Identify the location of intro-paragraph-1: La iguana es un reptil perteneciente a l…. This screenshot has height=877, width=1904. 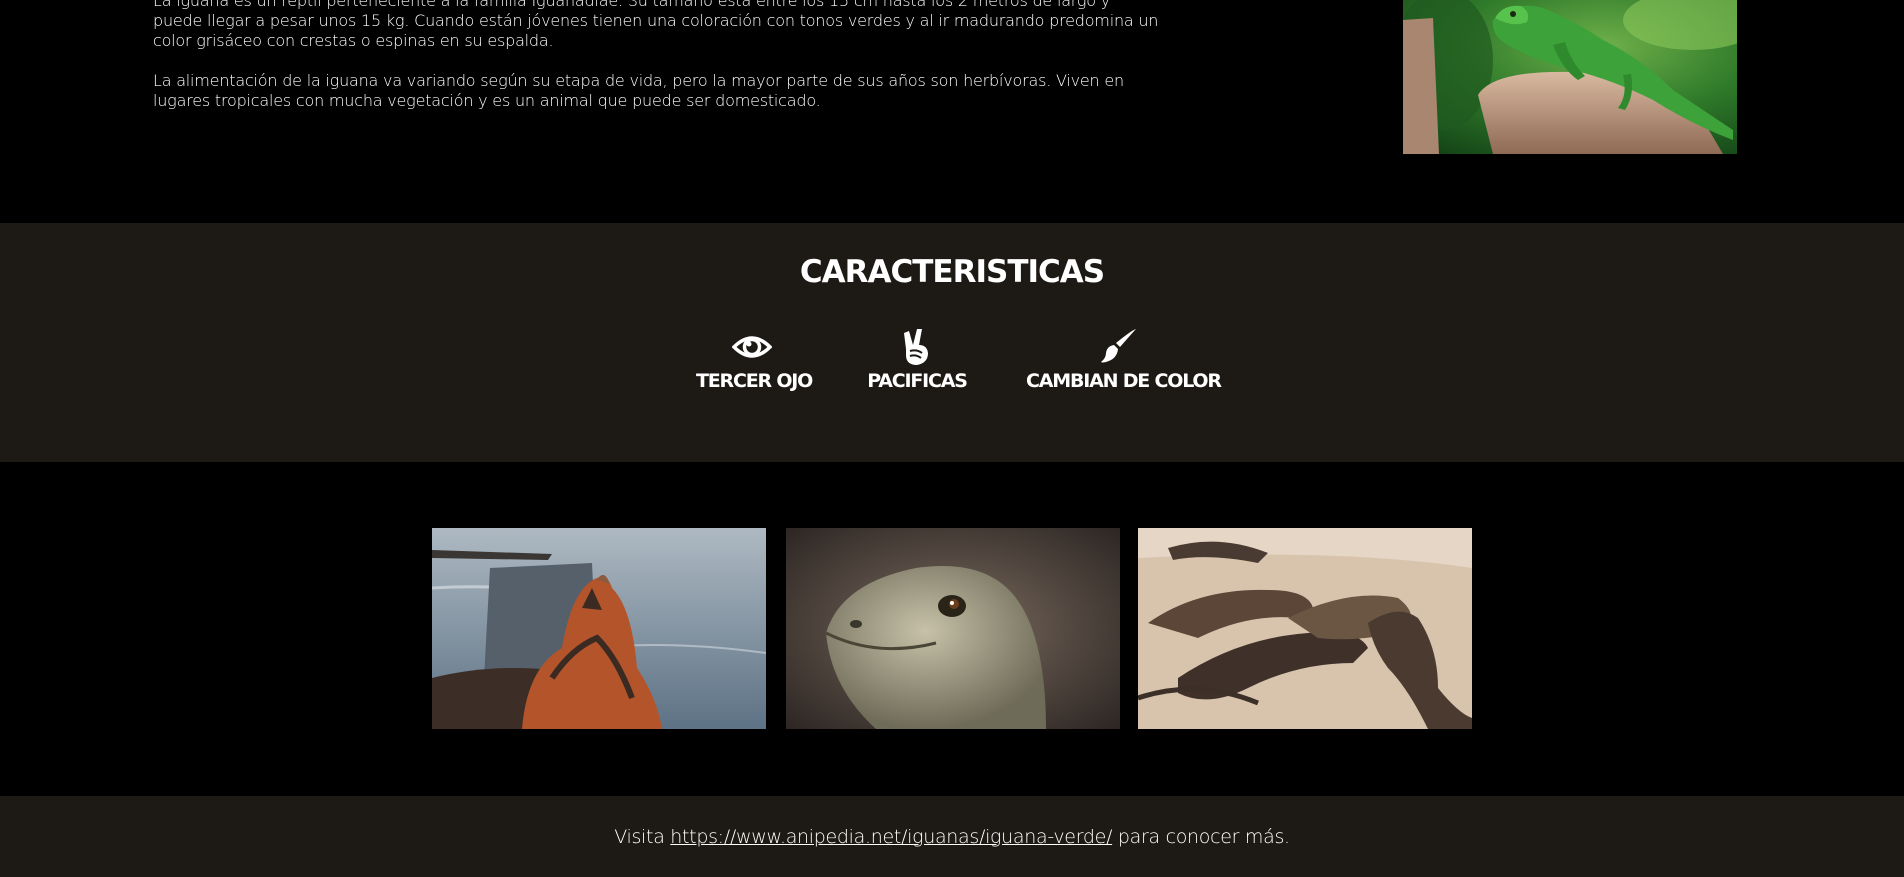
(656, 25).